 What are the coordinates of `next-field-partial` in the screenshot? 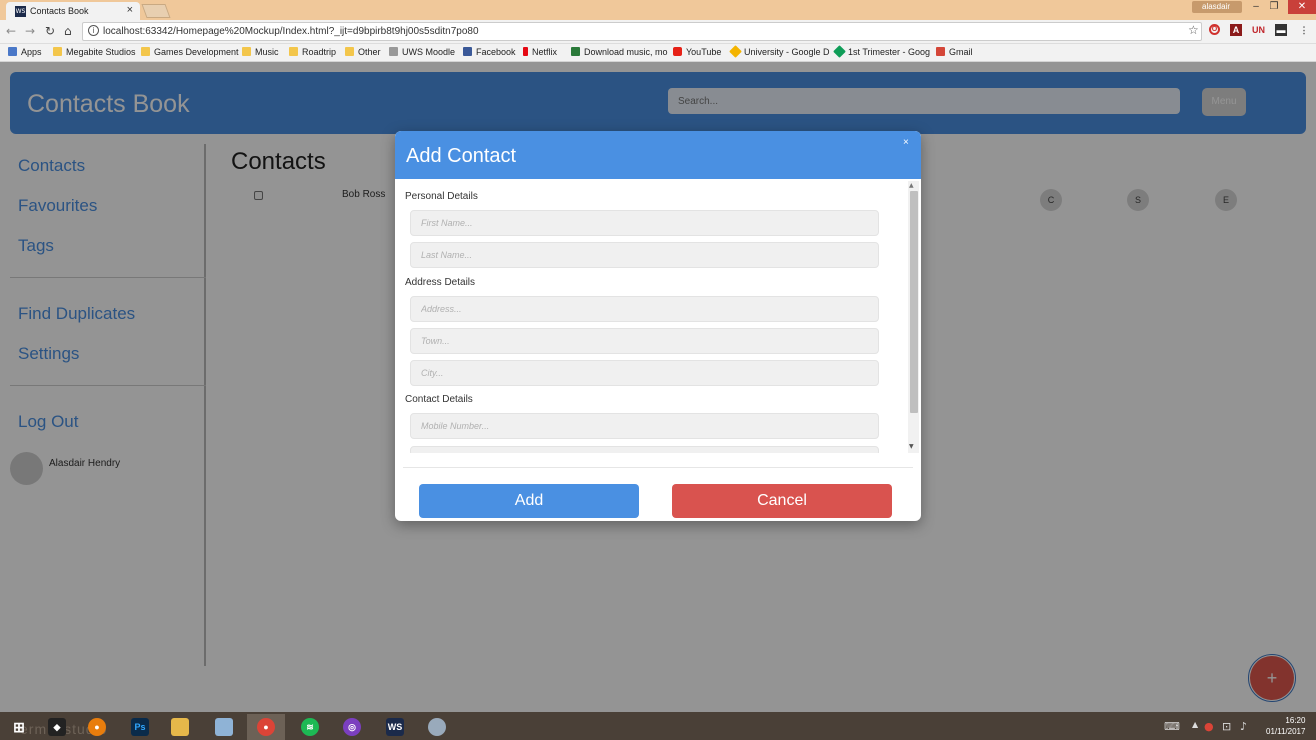 It's located at (644, 449).